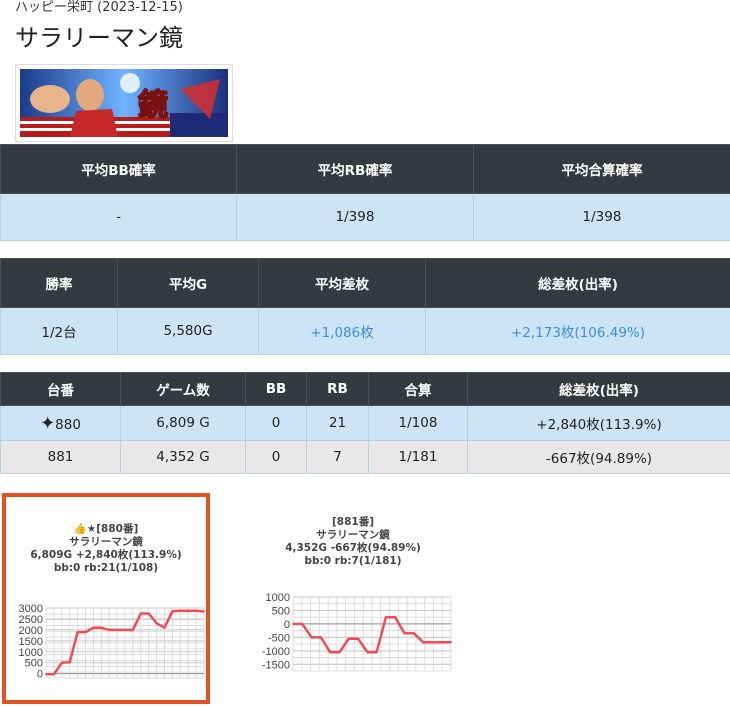 This screenshot has height=706, width=730. I want to click on avg-diff-value: +1,086枚, so click(342, 331).